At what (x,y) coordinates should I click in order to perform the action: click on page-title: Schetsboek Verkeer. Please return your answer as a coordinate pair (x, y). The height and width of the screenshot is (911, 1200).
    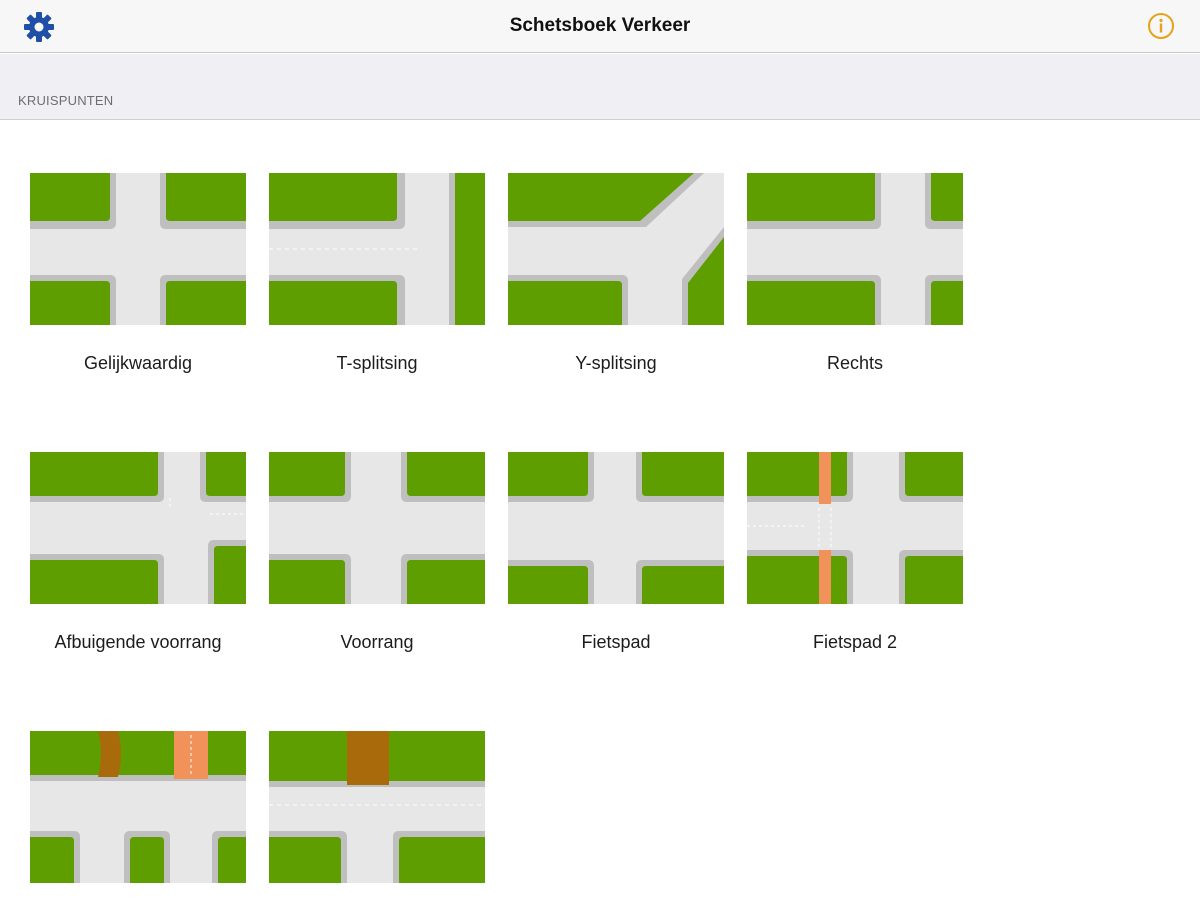
    Looking at the image, I should click on (600, 25).